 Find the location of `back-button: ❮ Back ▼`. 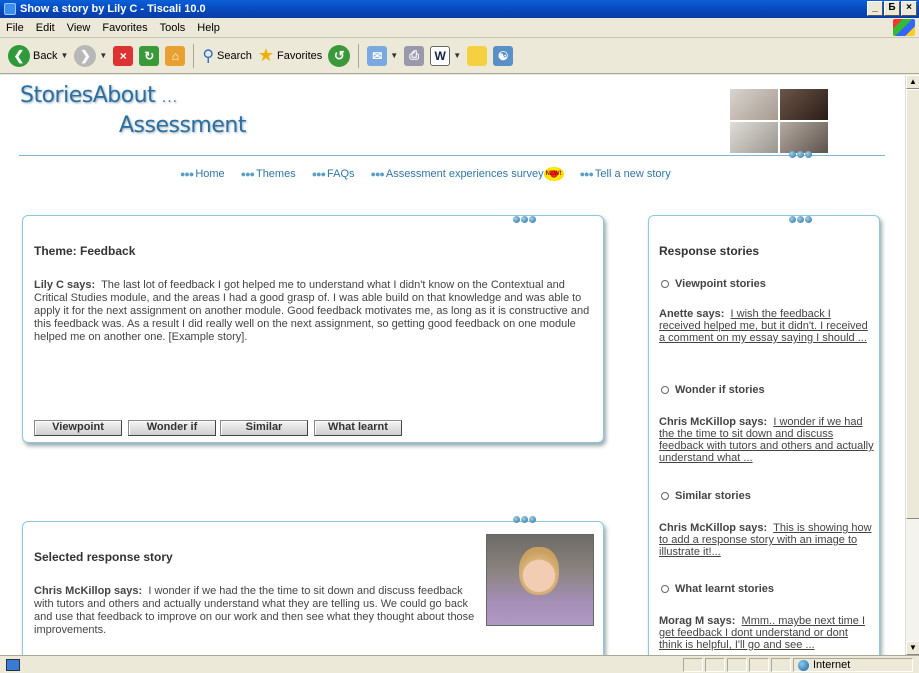

back-button: ❮ Back ▼ is located at coordinates (38, 55).